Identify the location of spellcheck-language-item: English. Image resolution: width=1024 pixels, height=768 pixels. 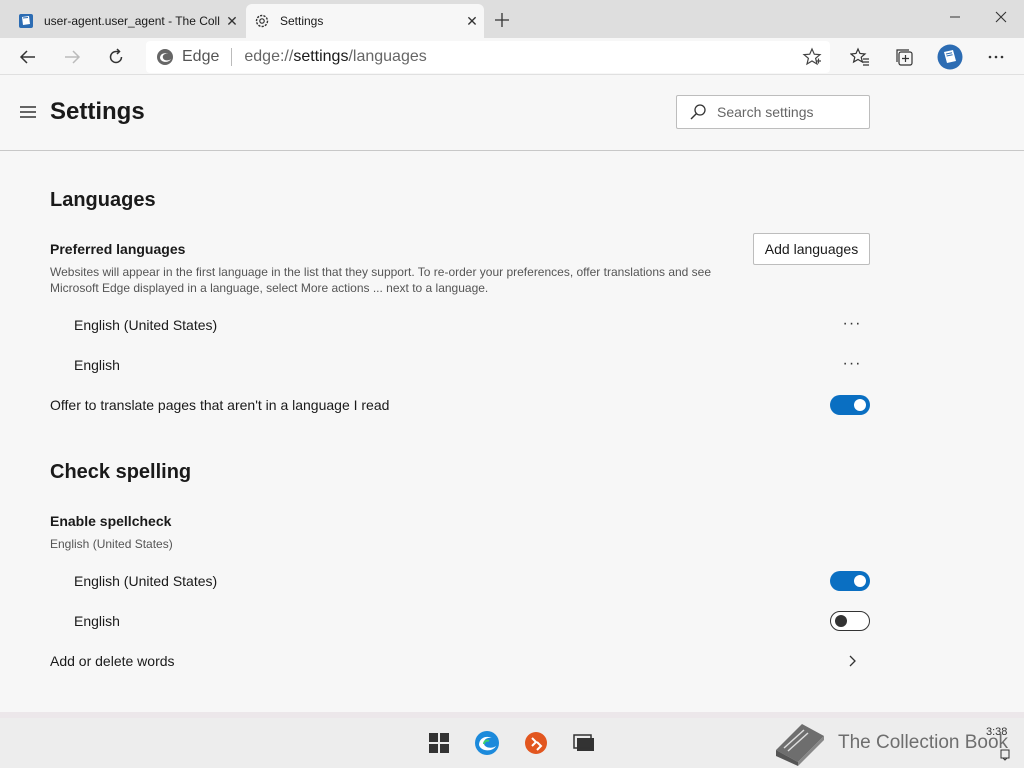
(97, 621).